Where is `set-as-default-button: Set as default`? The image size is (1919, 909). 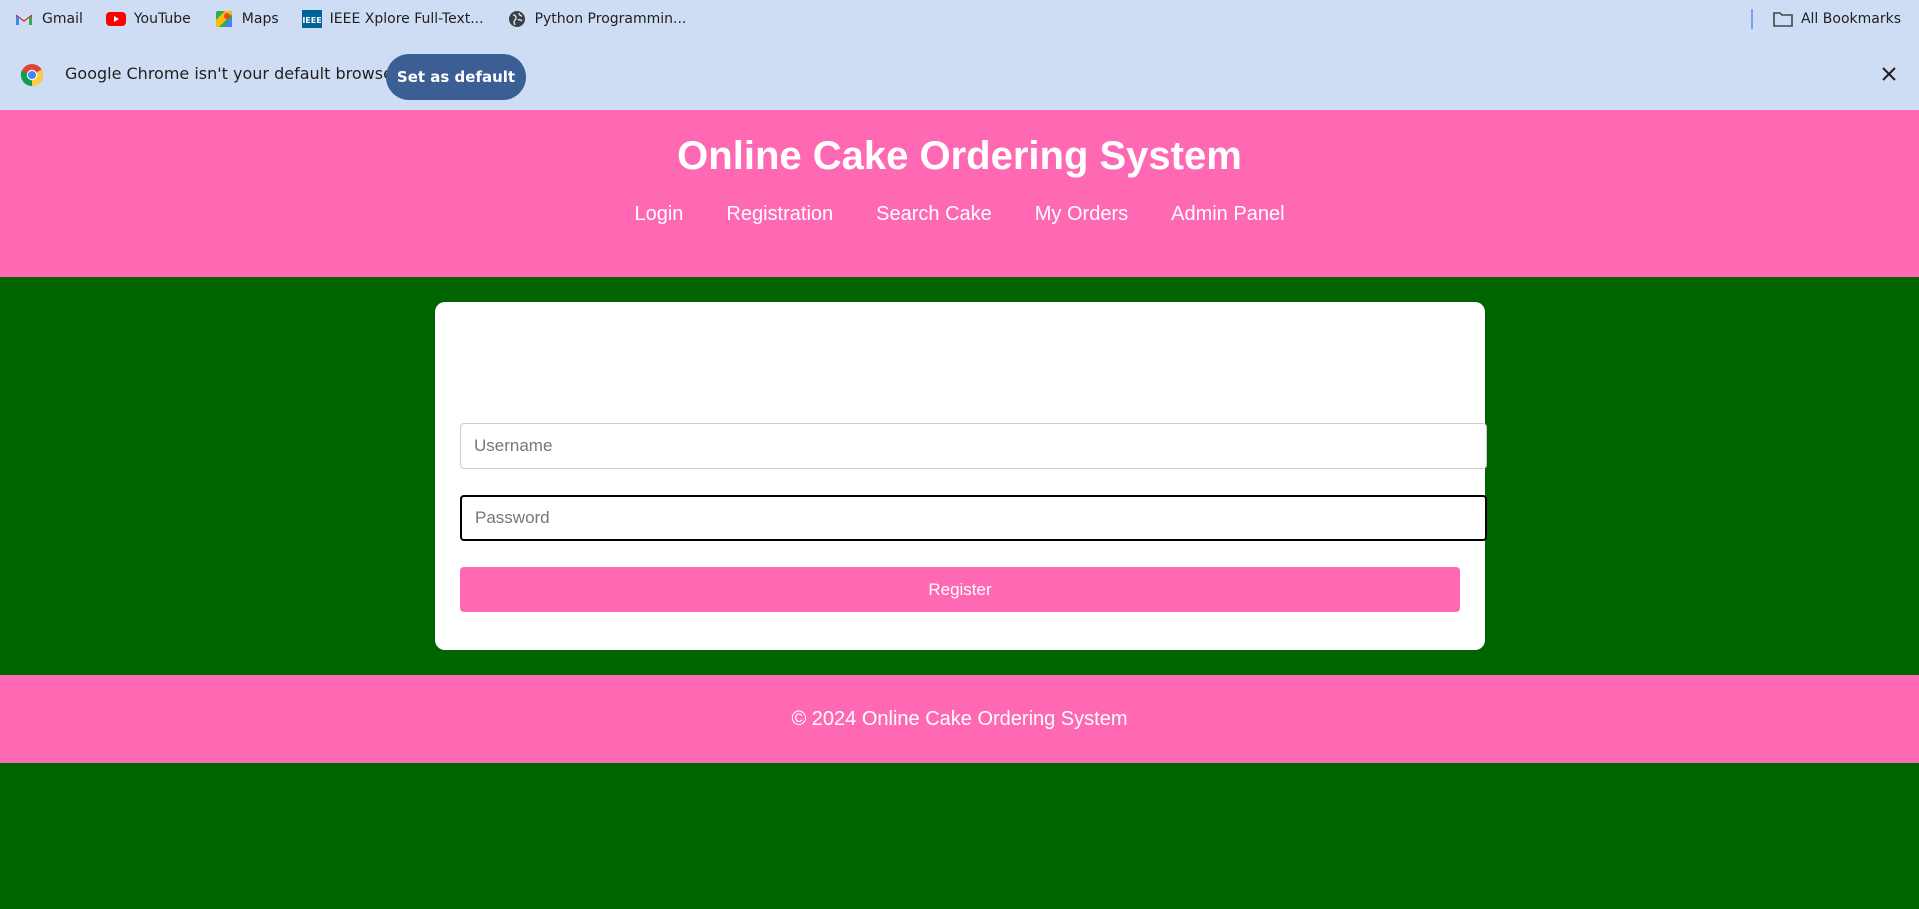
set-as-default-button: Set as default is located at coordinates (456, 77).